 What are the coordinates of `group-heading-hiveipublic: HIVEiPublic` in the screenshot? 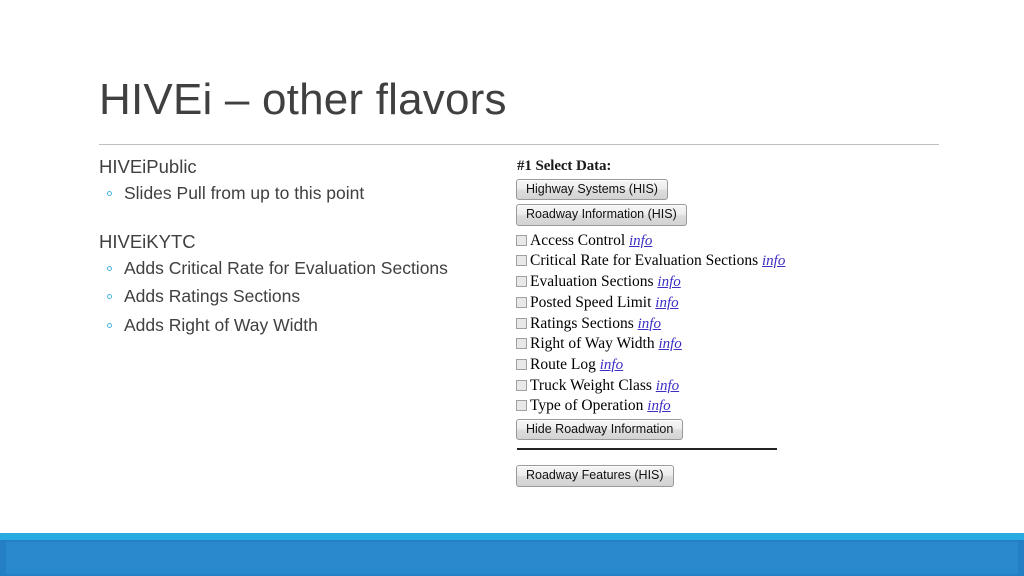 It's located at (148, 166).